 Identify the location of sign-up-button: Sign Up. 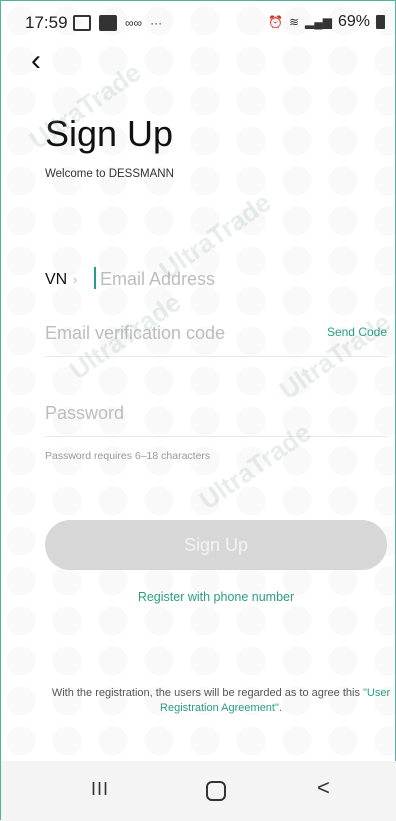
(216, 545).